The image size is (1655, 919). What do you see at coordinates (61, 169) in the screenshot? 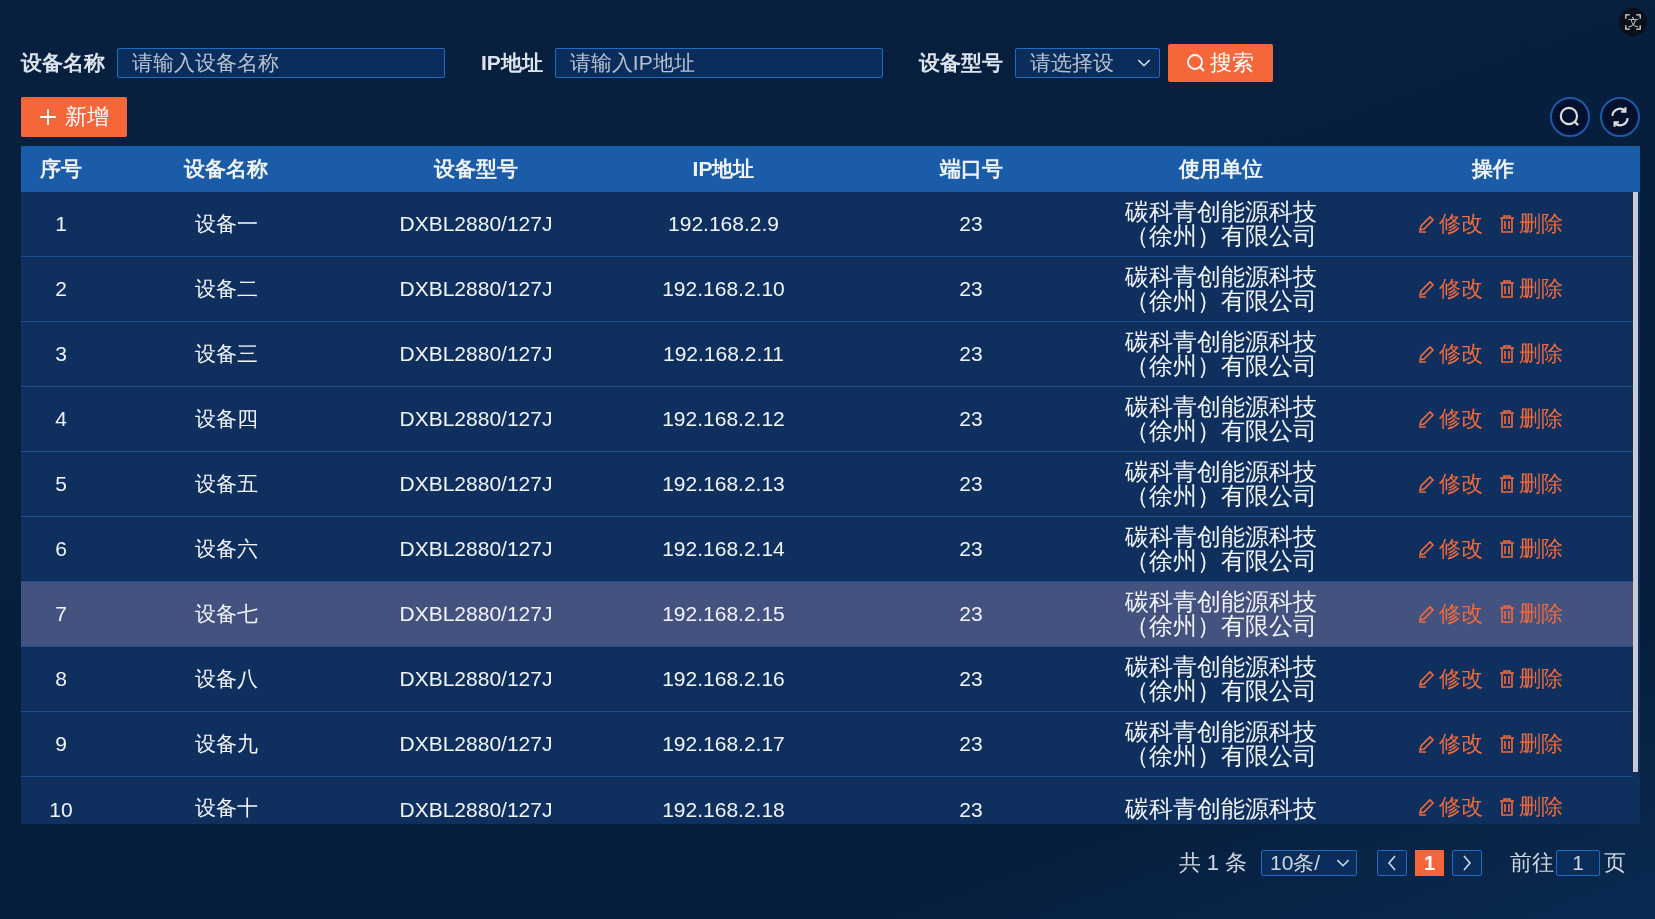
I see `column-header: 序号` at bounding box center [61, 169].